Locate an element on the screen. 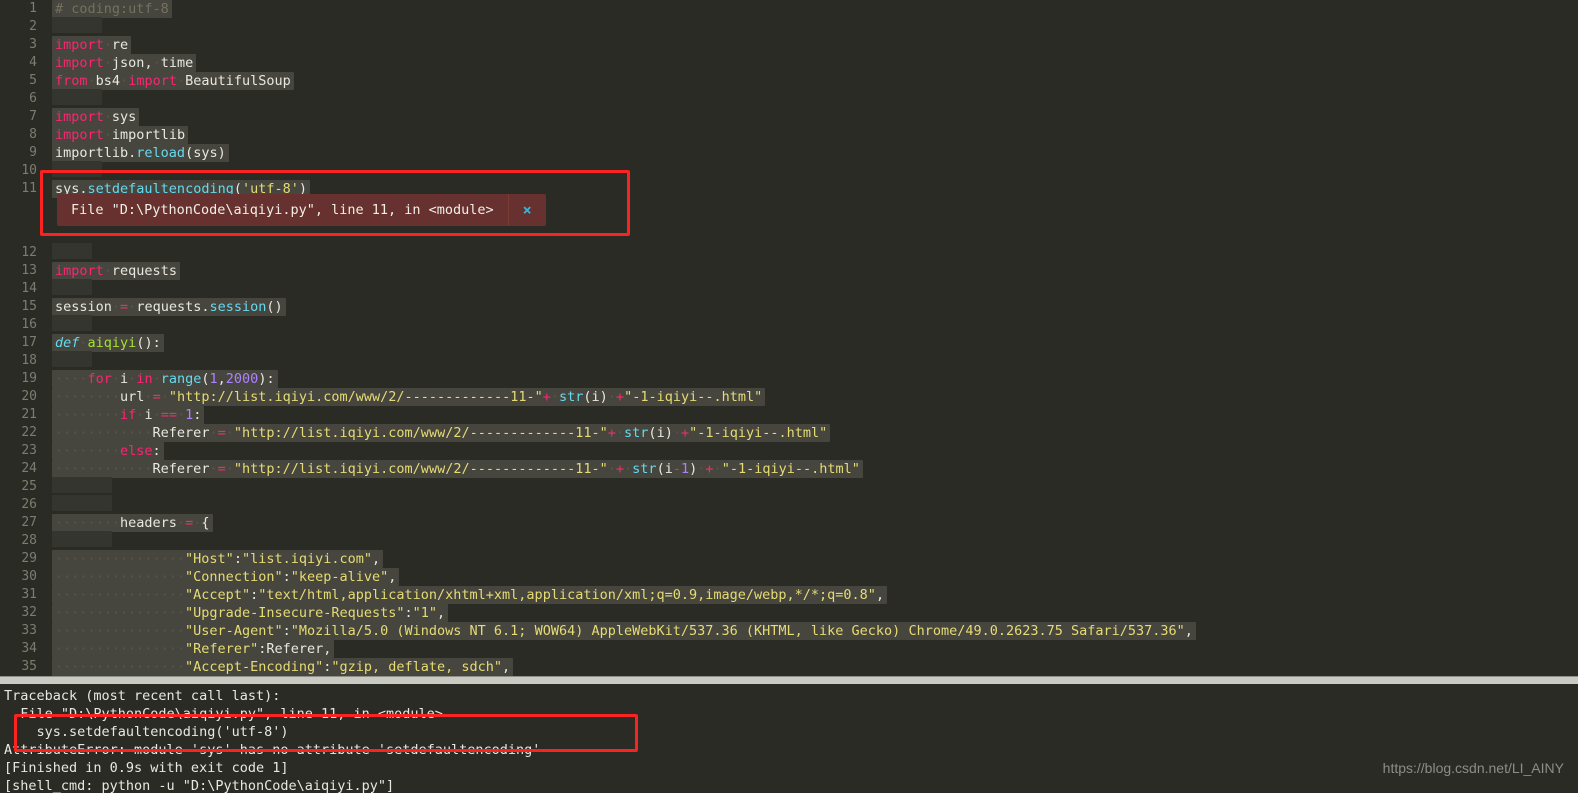  code-token-run: ········if·i·==·1: is located at coordinates (128, 415).